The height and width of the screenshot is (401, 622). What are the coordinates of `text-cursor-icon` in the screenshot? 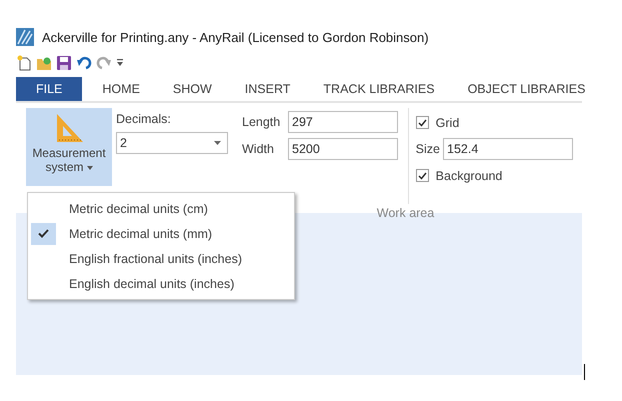 It's located at (584, 372).